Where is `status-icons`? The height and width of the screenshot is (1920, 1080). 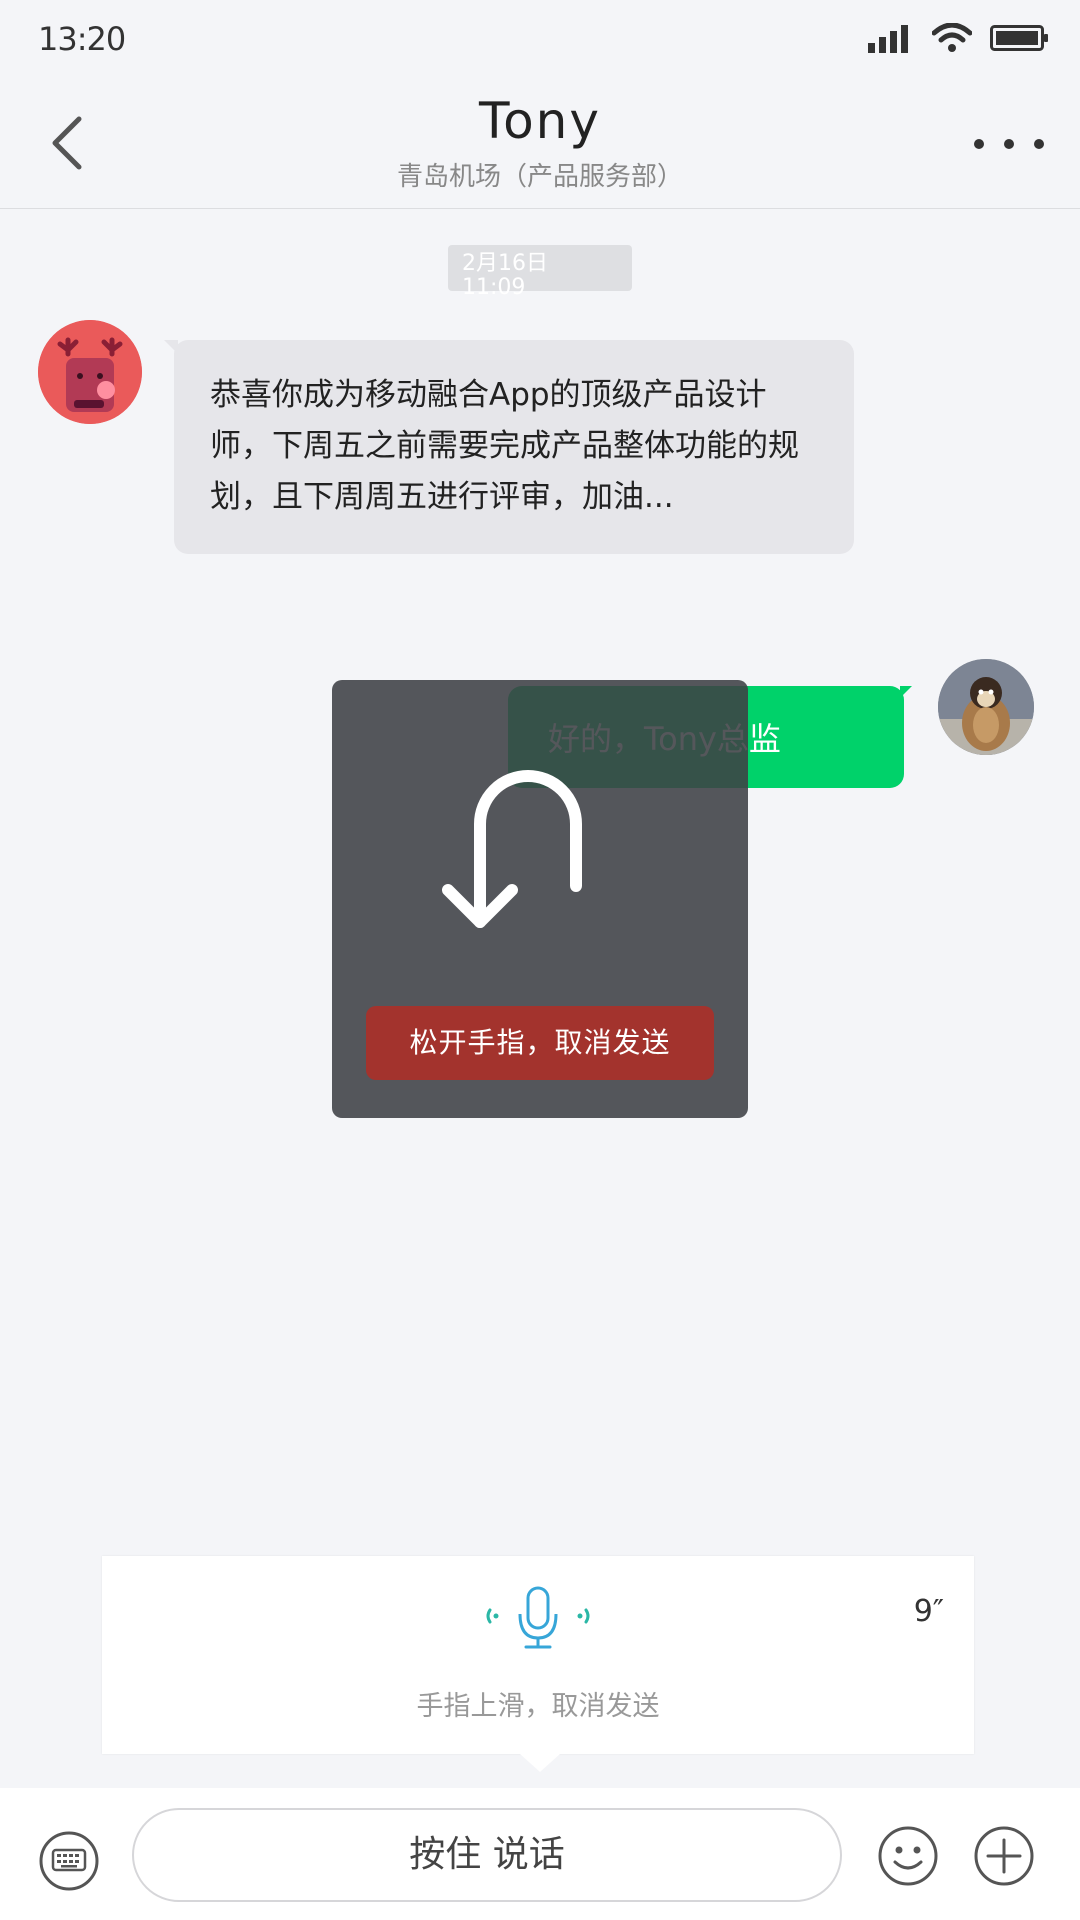
status-icons is located at coordinates (959, 40).